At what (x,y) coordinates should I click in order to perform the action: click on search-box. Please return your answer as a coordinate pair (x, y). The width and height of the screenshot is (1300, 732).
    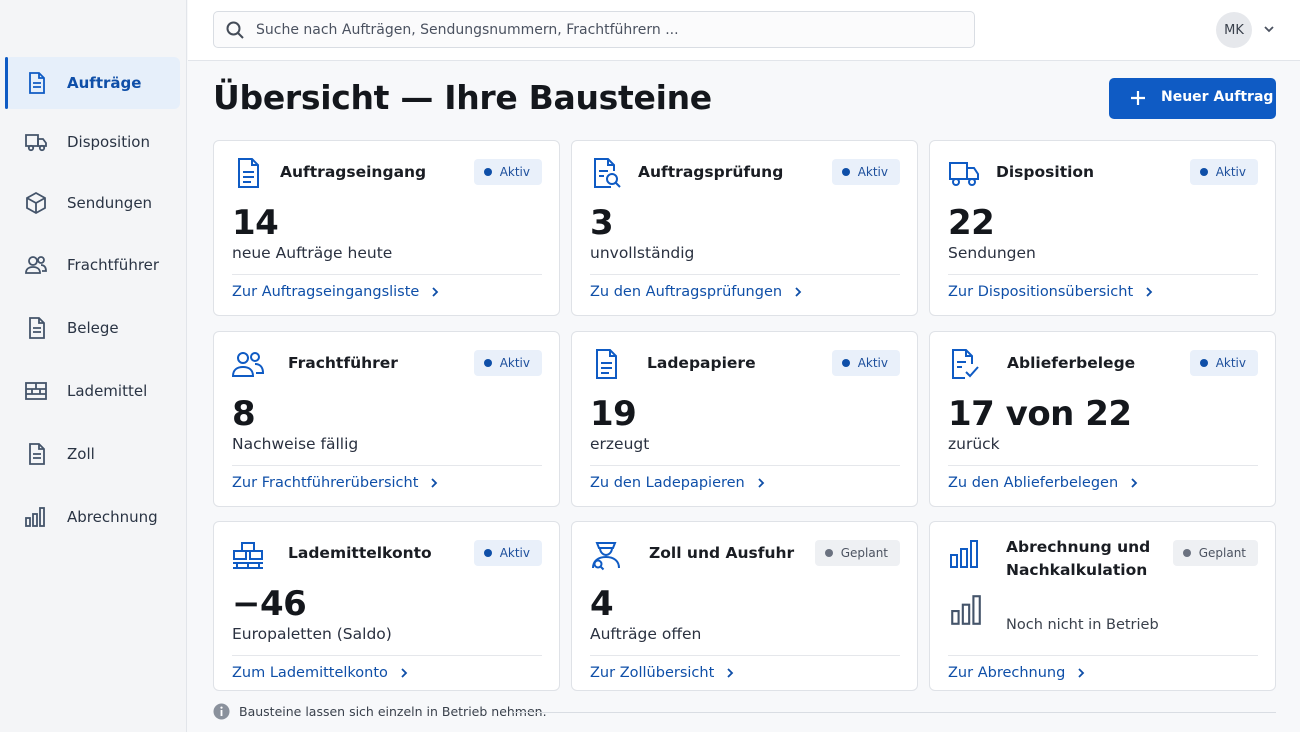
    Looking at the image, I should click on (594, 29).